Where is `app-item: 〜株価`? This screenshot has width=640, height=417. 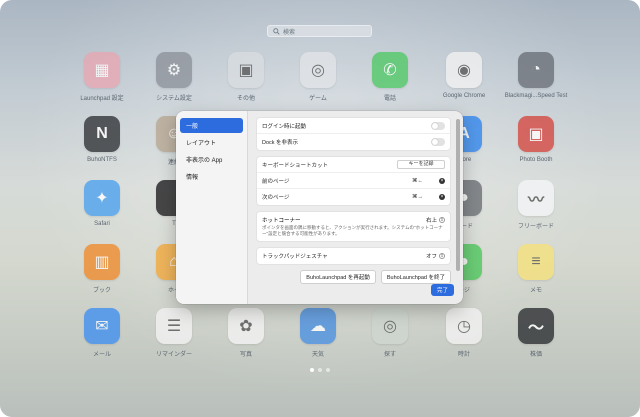
app-item: 〜株価 is located at coordinates (536, 333).